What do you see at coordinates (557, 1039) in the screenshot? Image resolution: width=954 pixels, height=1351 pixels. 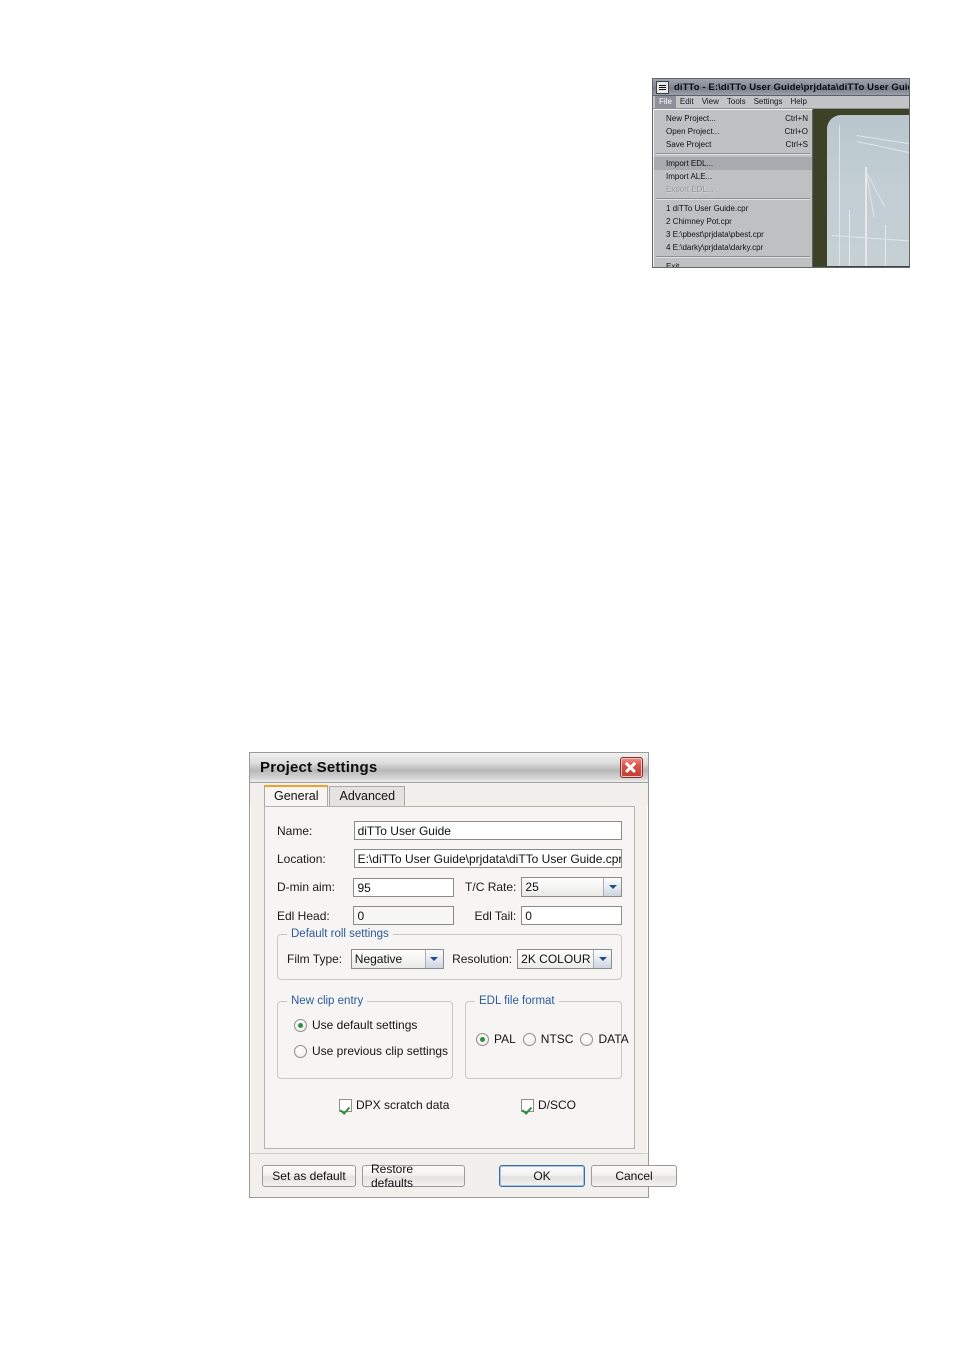 I see `radio-label: NTSC` at bounding box center [557, 1039].